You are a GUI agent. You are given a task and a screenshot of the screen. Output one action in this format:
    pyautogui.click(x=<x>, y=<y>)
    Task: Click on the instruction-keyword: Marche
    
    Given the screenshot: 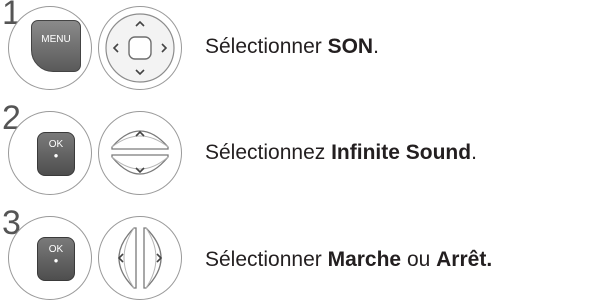 What is the action you would take?
    pyautogui.click(x=364, y=259)
    